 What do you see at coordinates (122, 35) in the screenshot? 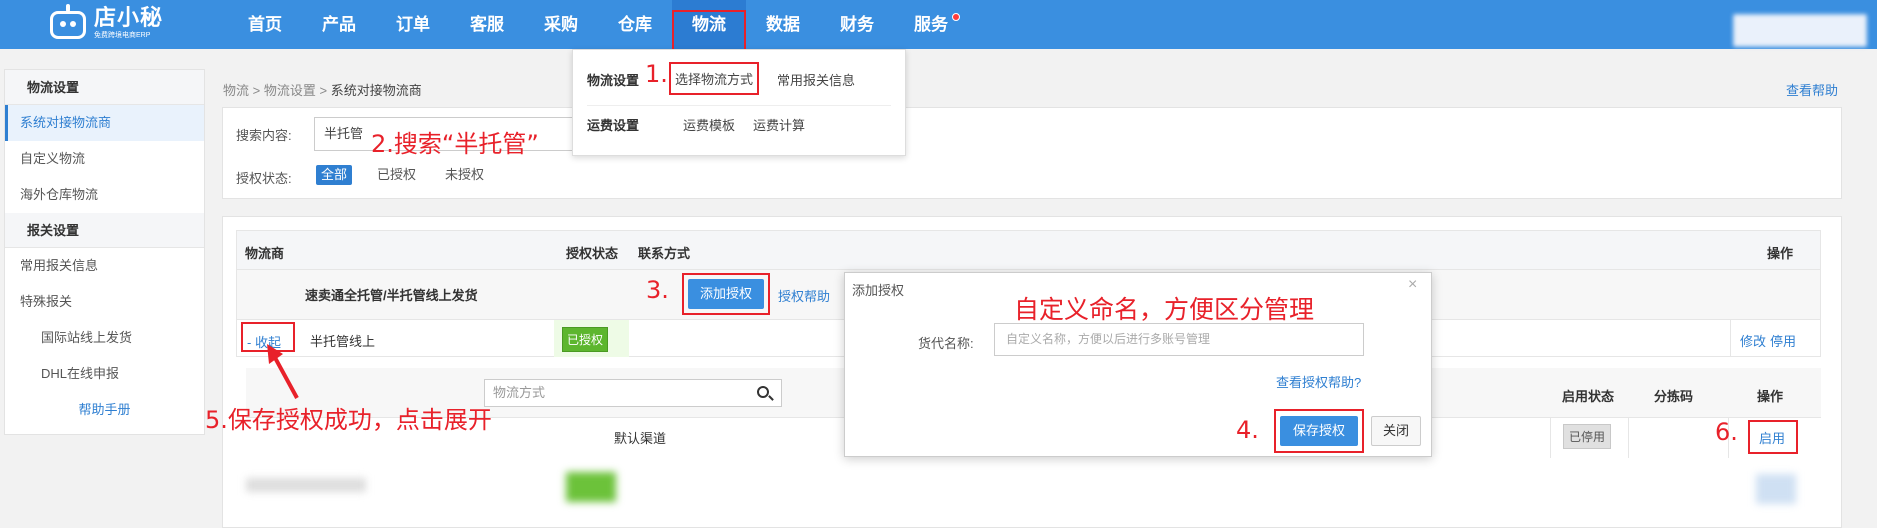
I see `brand-tagline: 免费跨境电商ERP` at bounding box center [122, 35].